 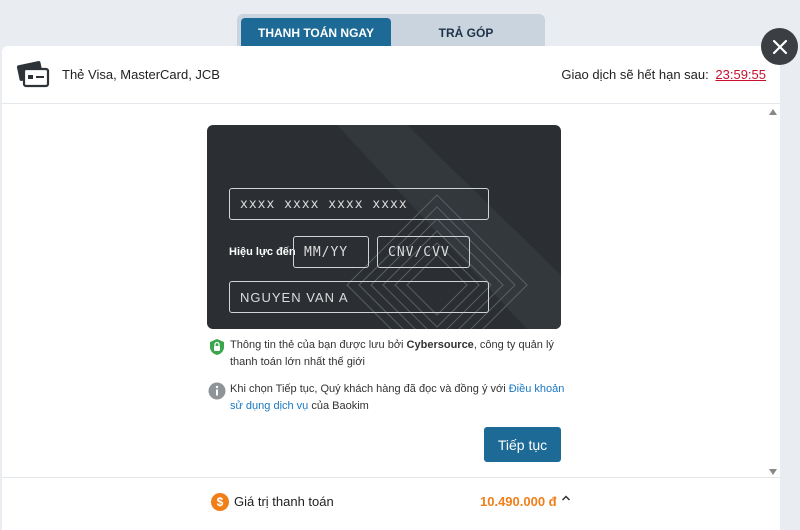 I want to click on total-value: 10.490.000 đ, so click(x=518, y=501).